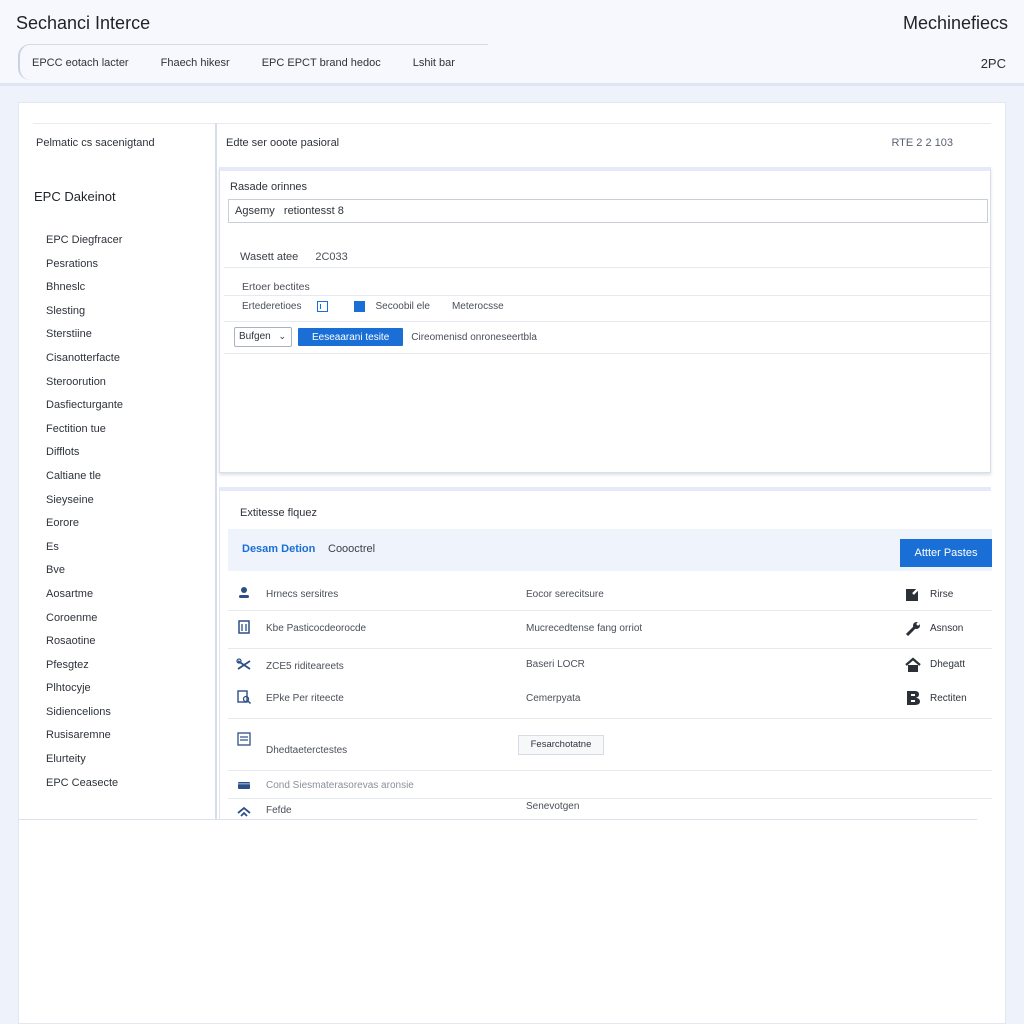 Image resolution: width=1024 pixels, height=1024 pixels. What do you see at coordinates (84, 691) in the screenshot?
I see `sidebar-item: Plhtocyje` at bounding box center [84, 691].